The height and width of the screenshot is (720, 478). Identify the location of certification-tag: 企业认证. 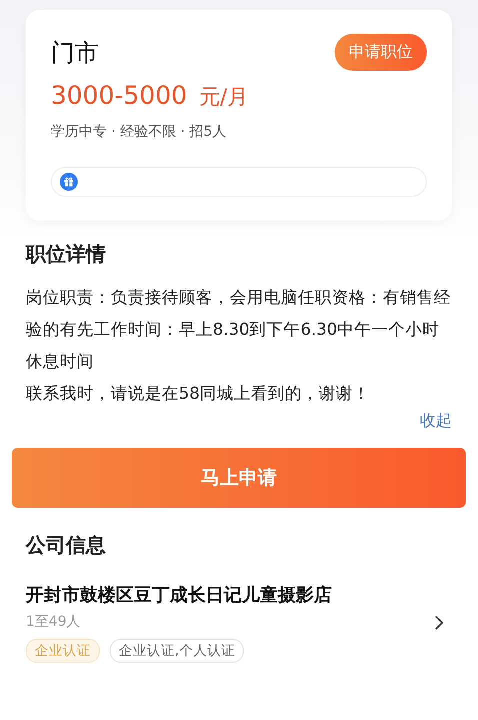
(63, 651).